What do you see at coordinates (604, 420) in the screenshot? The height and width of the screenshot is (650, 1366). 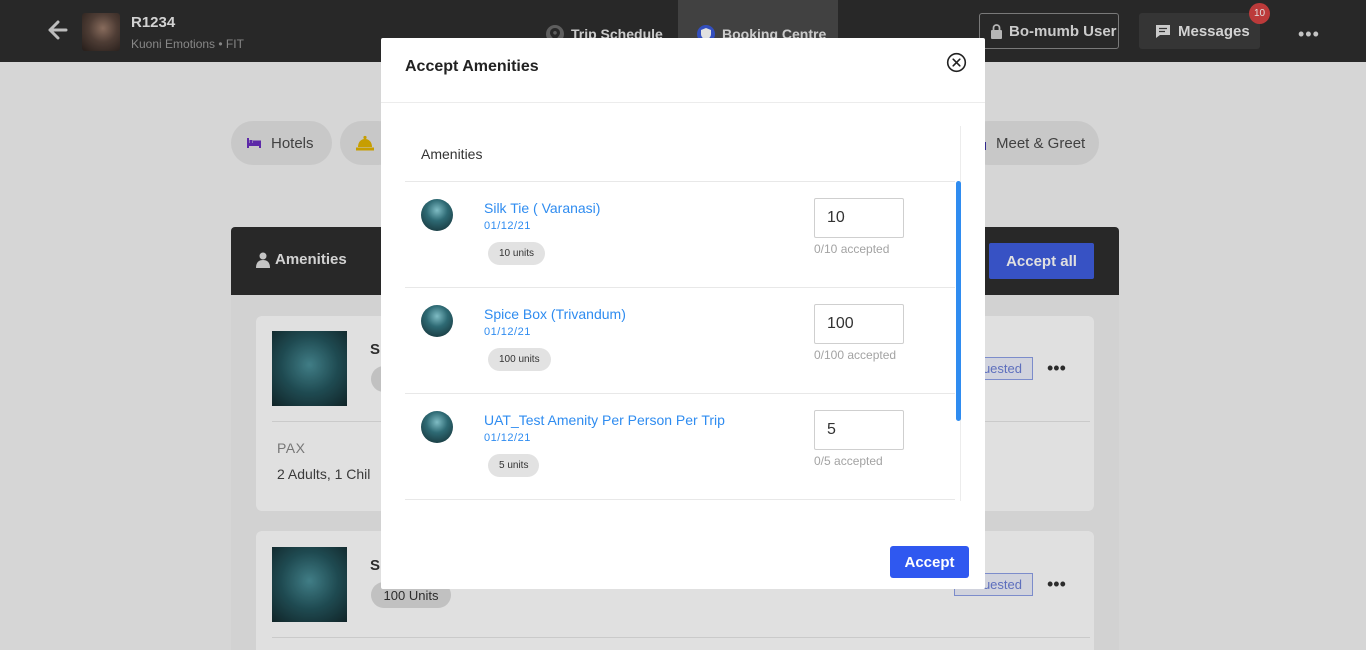 I see `amenity-name-link: UAT_Test Amenity Per Person Per Trip` at bounding box center [604, 420].